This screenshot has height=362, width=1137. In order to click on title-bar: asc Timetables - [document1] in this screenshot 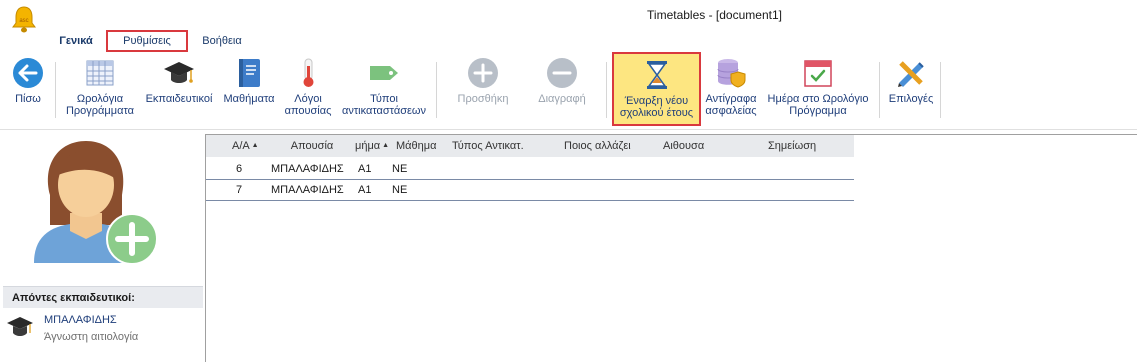, I will do `click(568, 16)`.